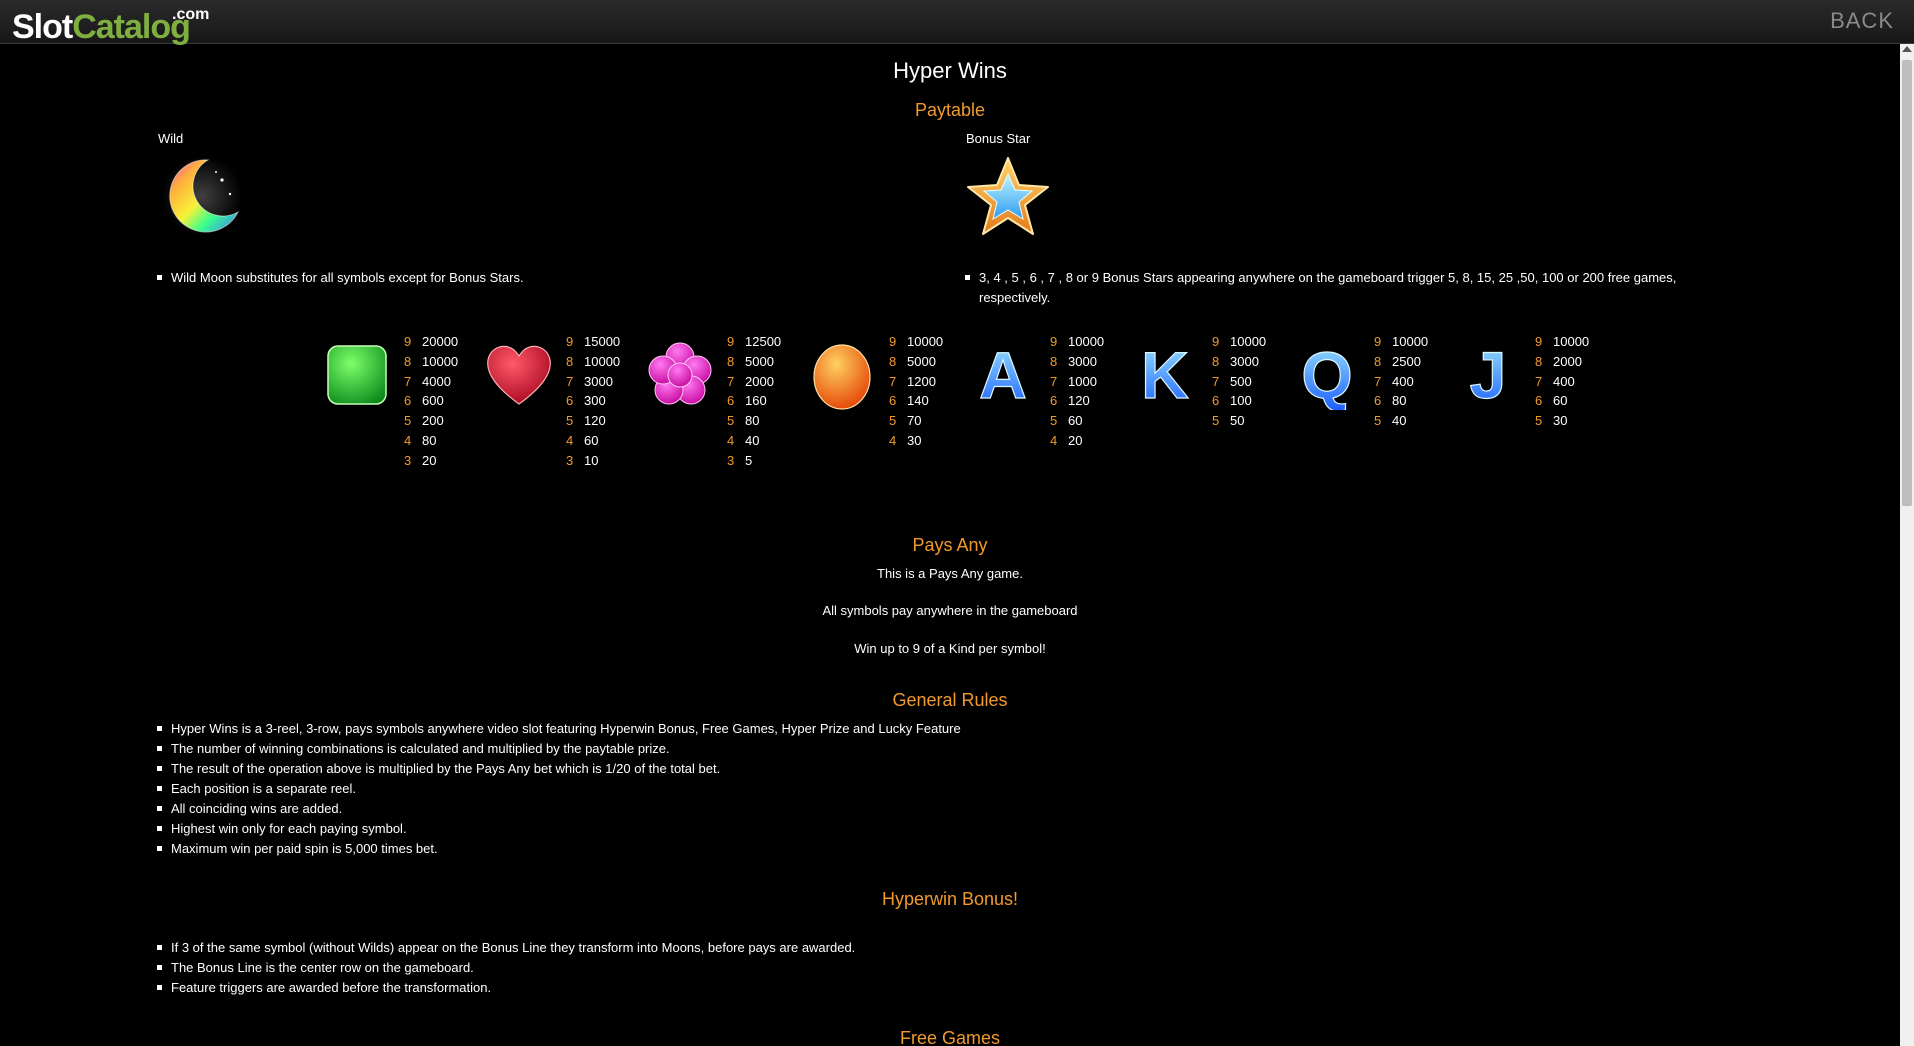 This screenshot has width=1914, height=1046. I want to click on general-rules-heading: General Rules, so click(950, 700).